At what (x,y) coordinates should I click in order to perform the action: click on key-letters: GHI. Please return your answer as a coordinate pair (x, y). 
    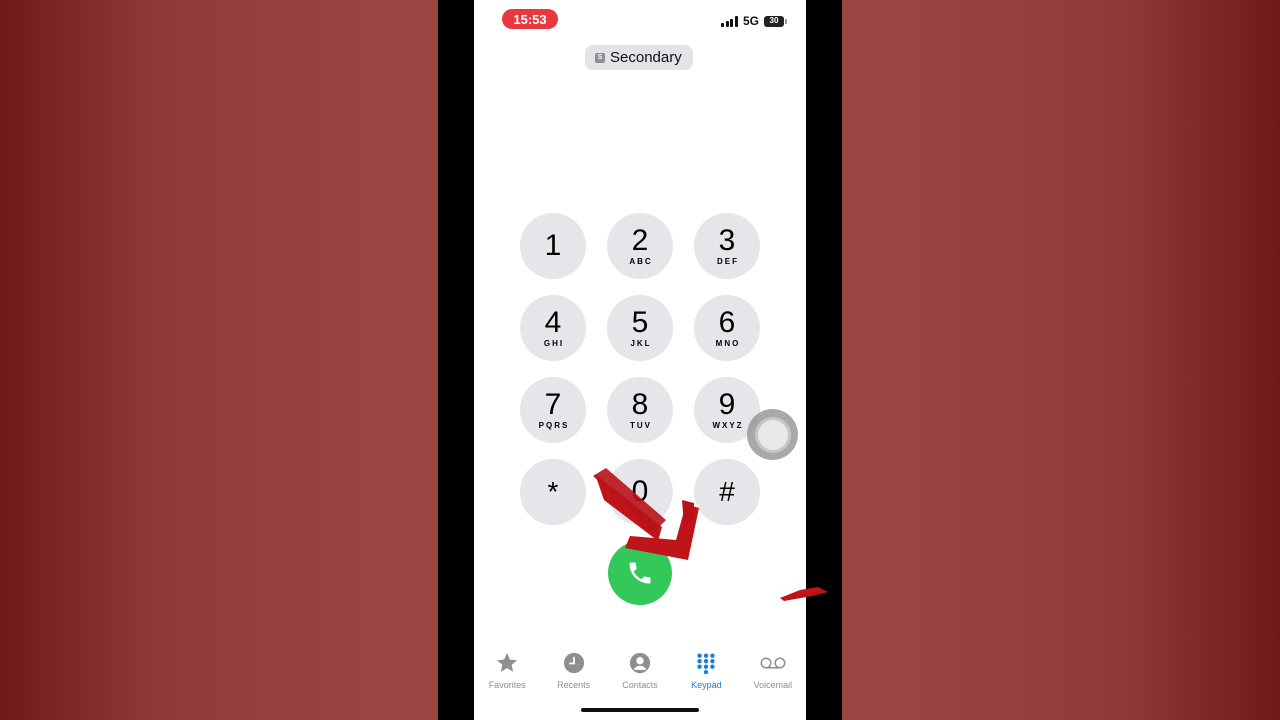
    Looking at the image, I should click on (554, 343).